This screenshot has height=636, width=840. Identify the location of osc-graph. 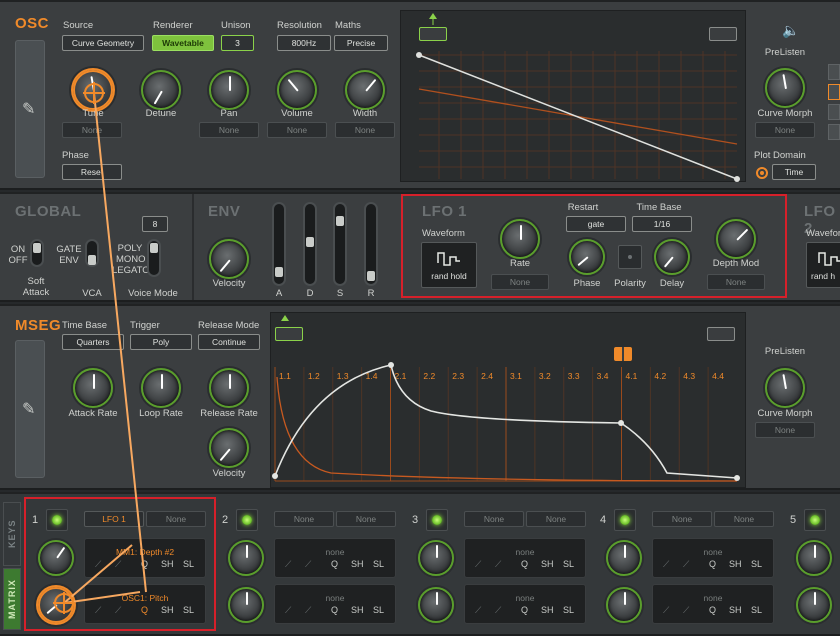
(573, 96).